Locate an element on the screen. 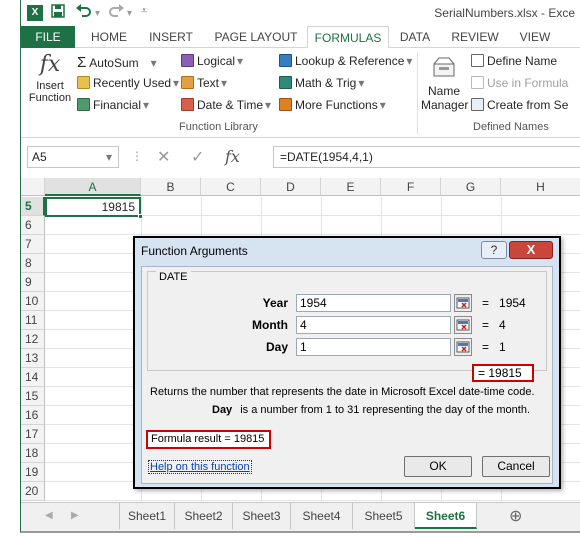 The image size is (580, 536). ok-button: OK is located at coordinates (438, 466).